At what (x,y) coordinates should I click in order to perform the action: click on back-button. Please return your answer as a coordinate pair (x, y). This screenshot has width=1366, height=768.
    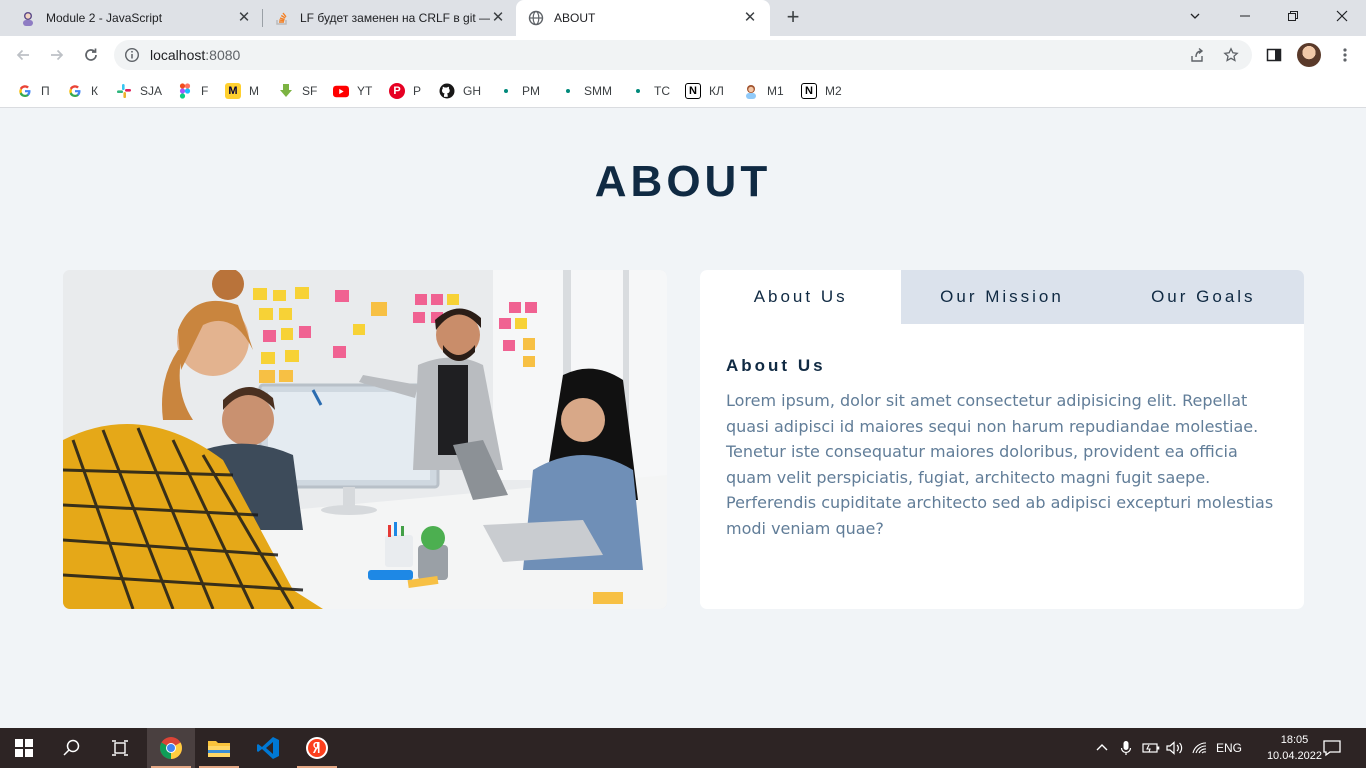
    Looking at the image, I should click on (23, 55).